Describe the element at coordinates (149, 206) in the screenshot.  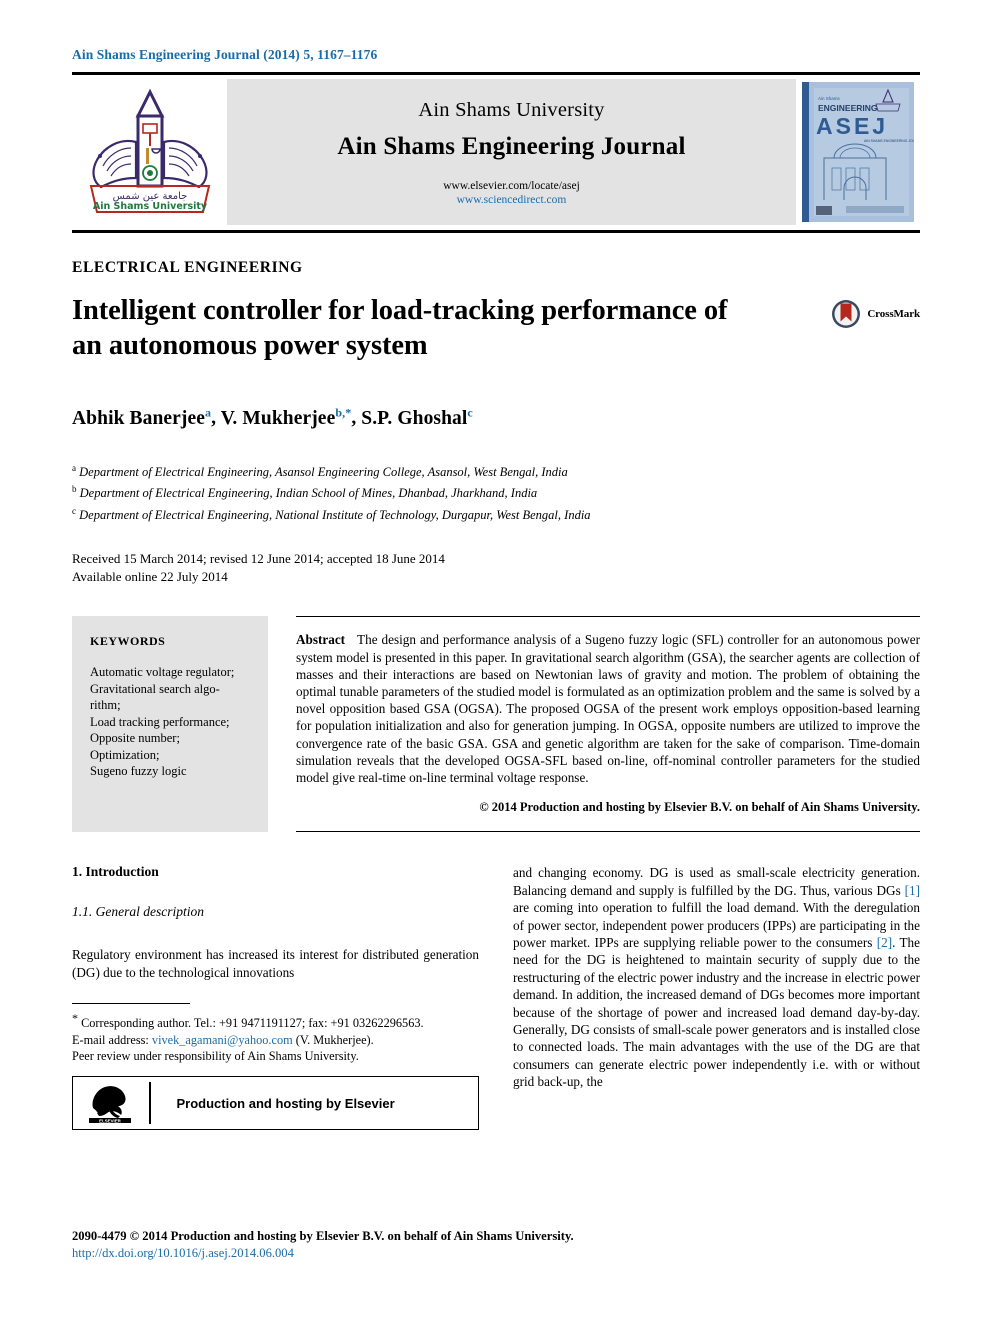
I see `crest-latin-caption: Ain Shams University` at that location.